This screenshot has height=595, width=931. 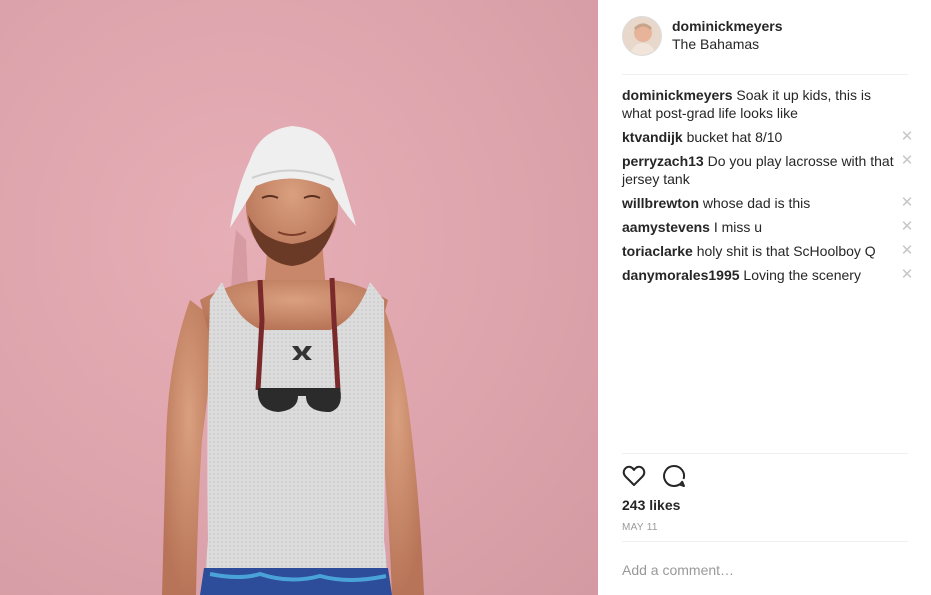 What do you see at coordinates (765, 45) in the screenshot?
I see `post-header: dominickmeyers The Bahamas` at bounding box center [765, 45].